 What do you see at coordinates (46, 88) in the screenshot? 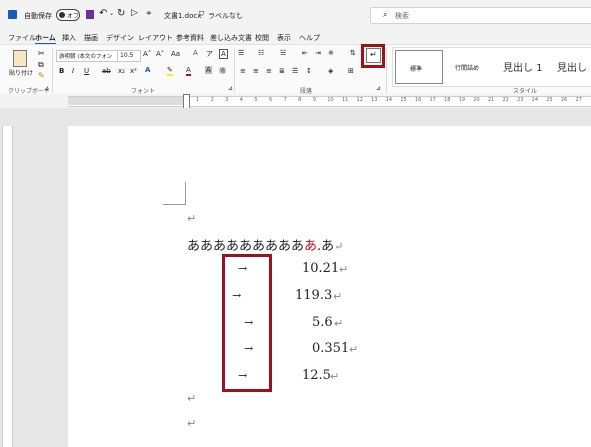
I see `clipboard-launcher-icon: ⊿` at bounding box center [46, 88].